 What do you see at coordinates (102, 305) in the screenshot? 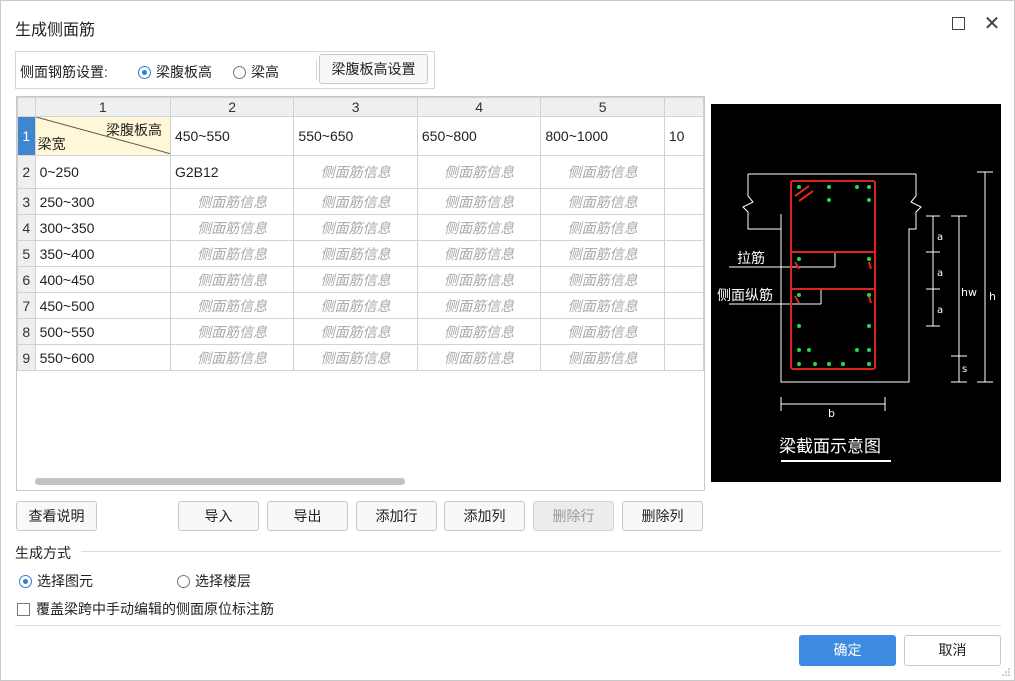
I see `beam-width-cell: 450~500` at bounding box center [102, 305].